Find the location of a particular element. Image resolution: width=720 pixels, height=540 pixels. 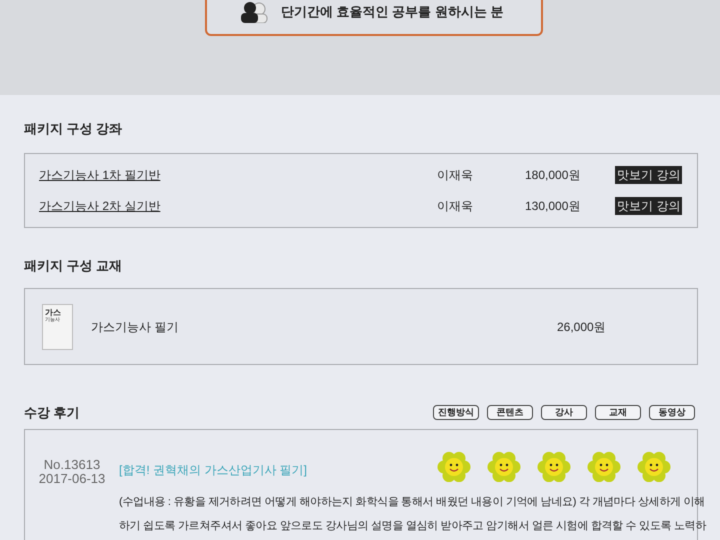

book-title: 가스기능사 필기 is located at coordinates (135, 327).